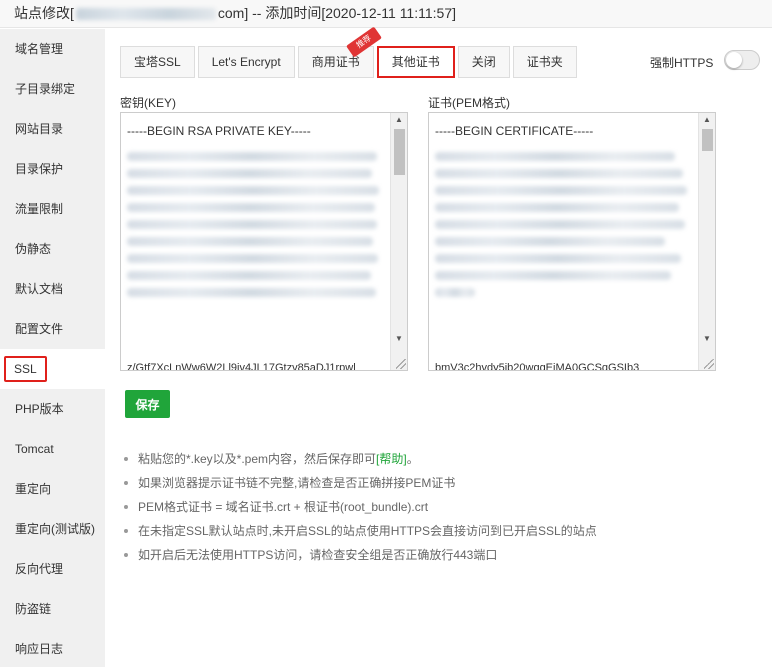 The image size is (772, 667). I want to click on cert-textarea-content: -----BEGIN CERTIFICATE-----, so click(563, 241).